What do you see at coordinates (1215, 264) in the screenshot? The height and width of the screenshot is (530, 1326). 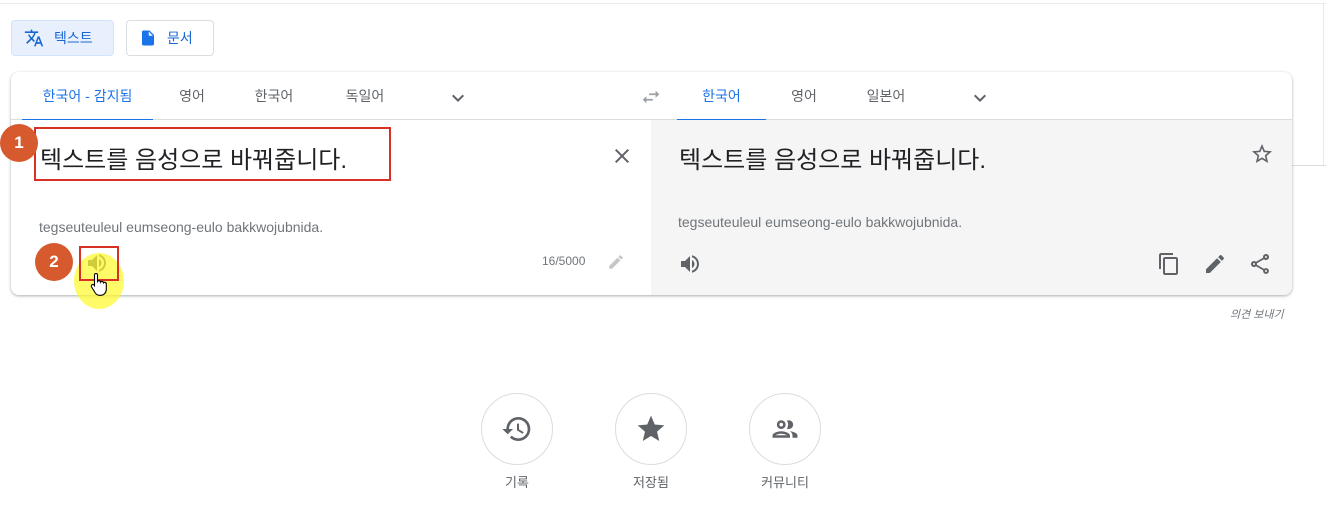 I see `edit-icon` at bounding box center [1215, 264].